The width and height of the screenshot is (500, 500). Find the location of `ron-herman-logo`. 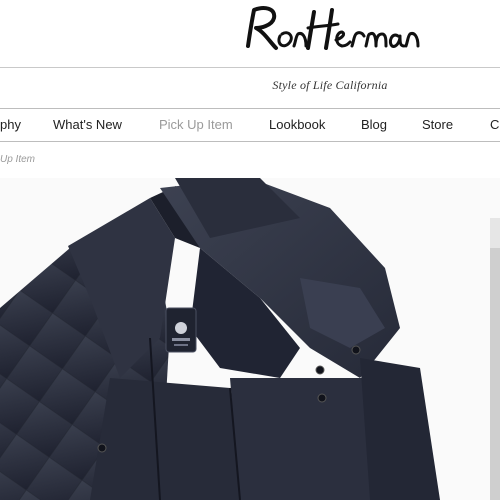

ron-herman-logo is located at coordinates (331, 32).